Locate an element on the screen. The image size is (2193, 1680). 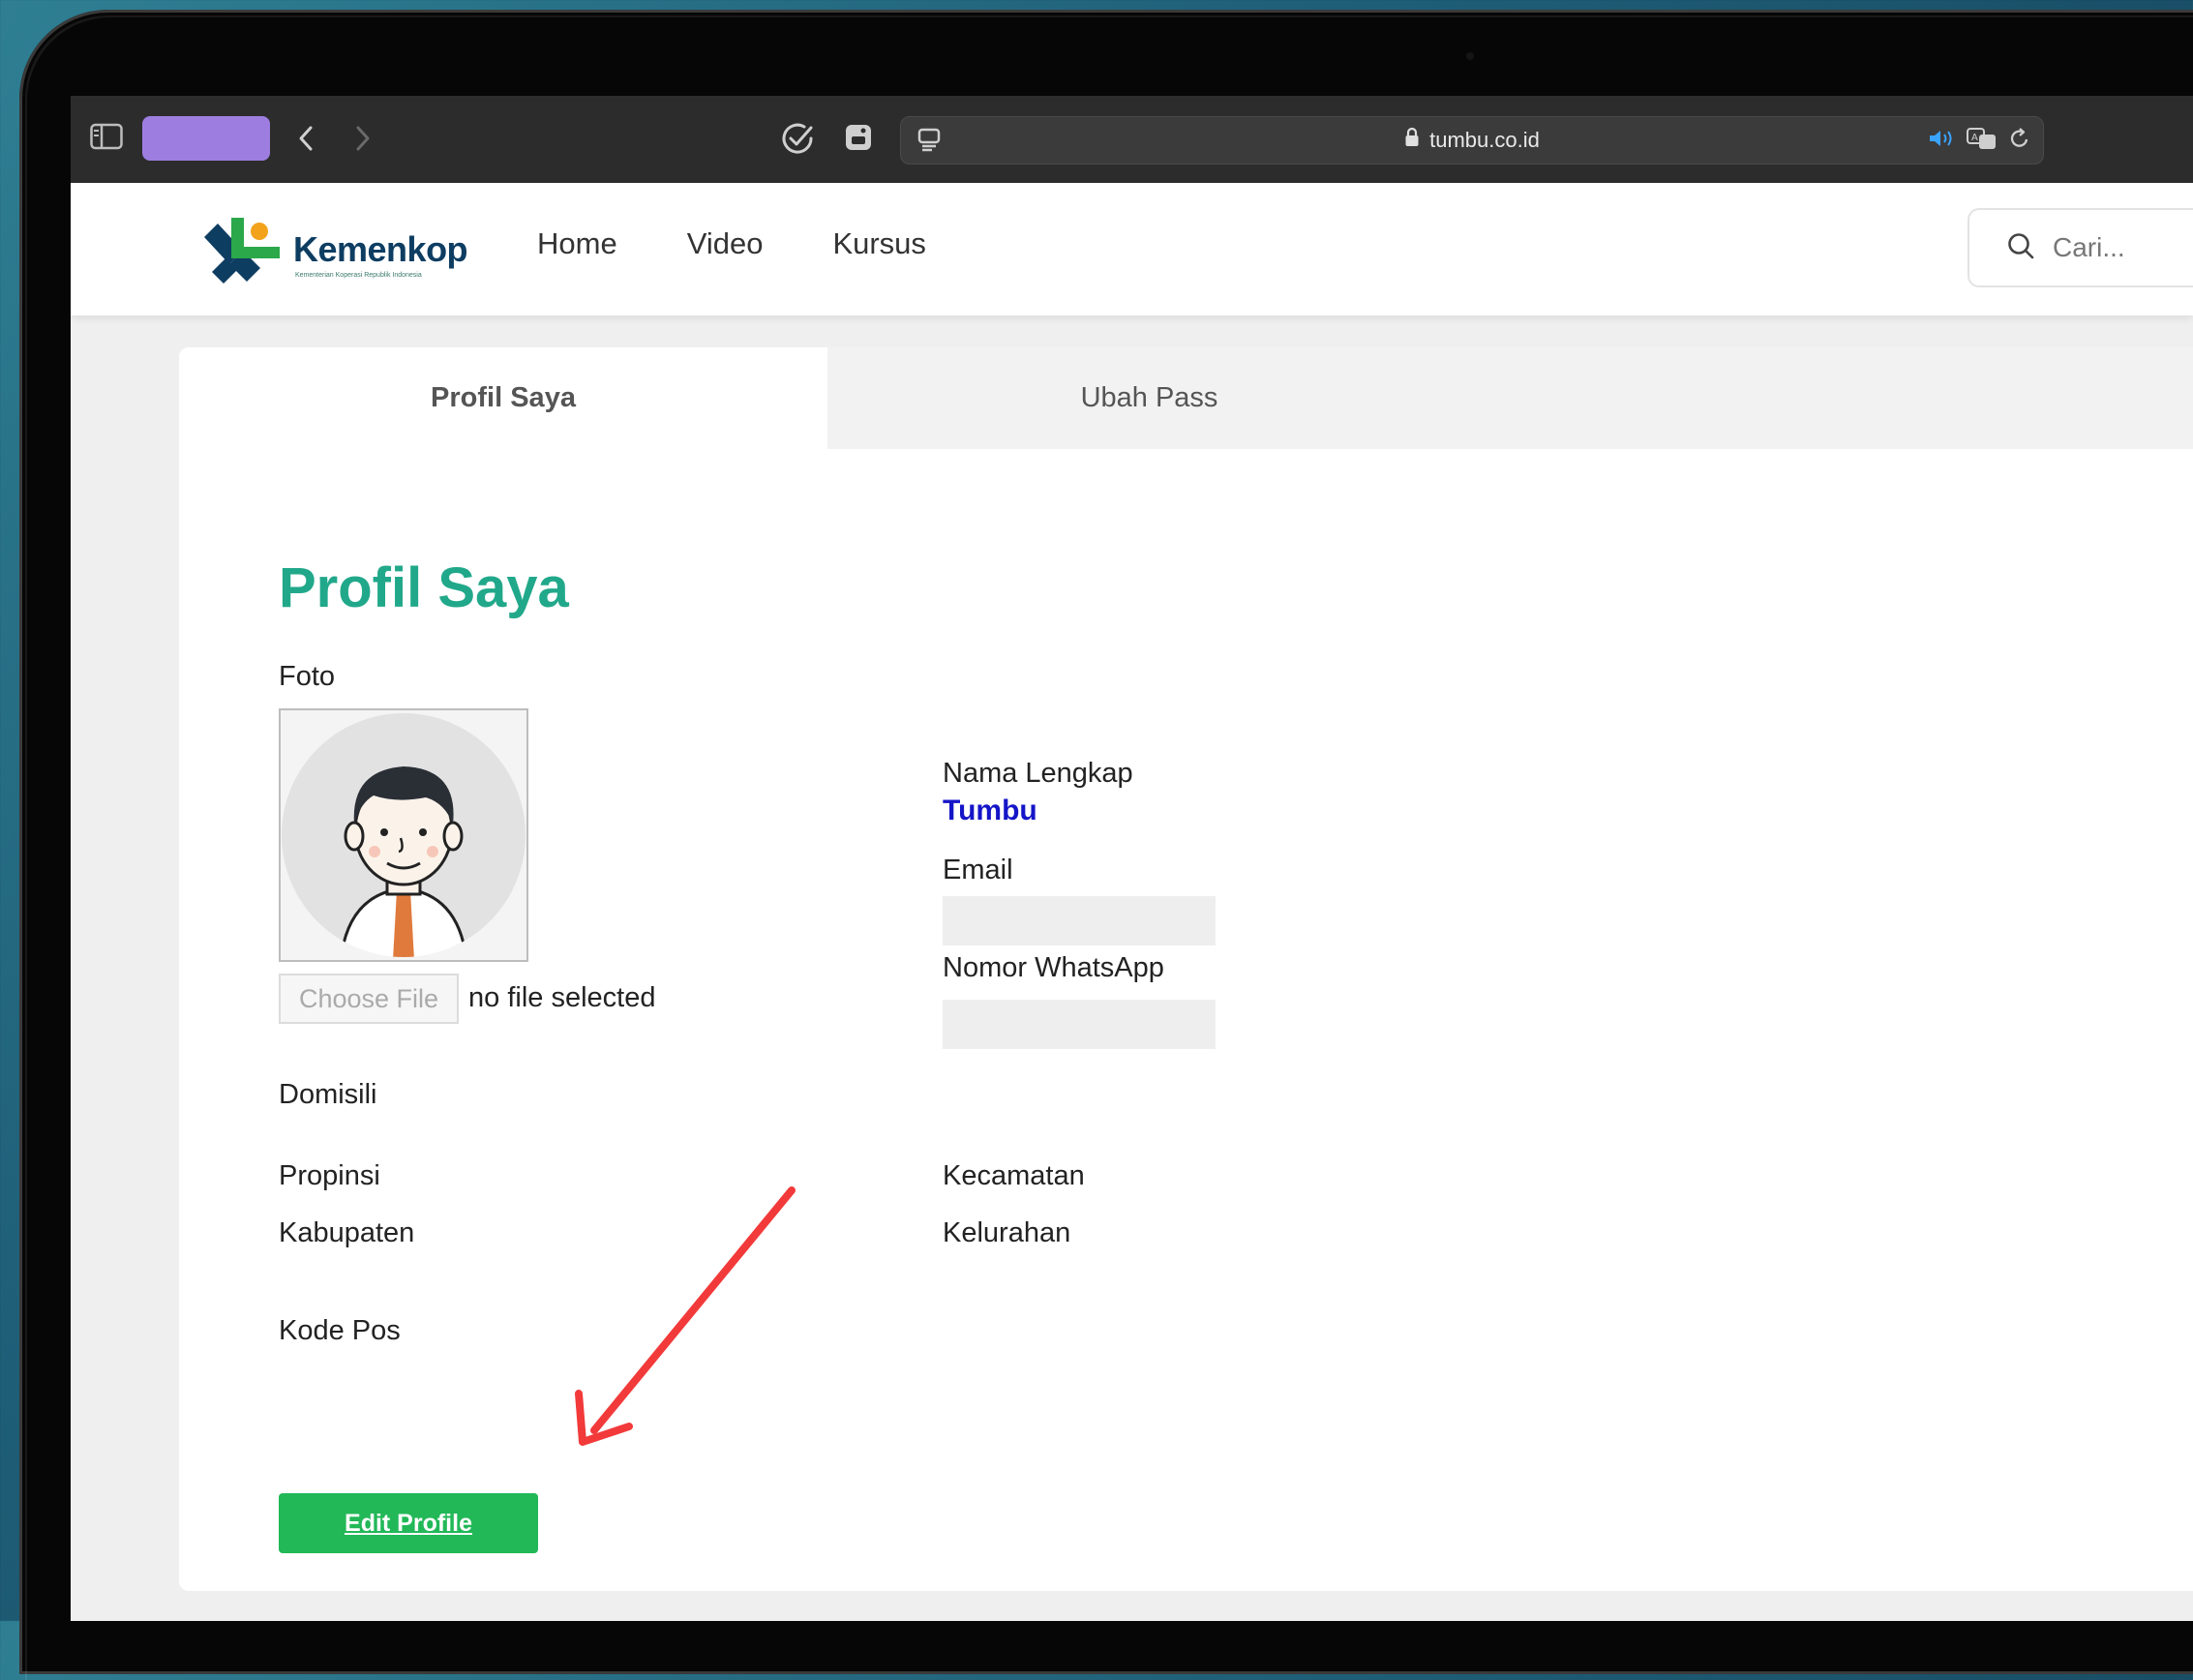
file-status: no file selected is located at coordinates (562, 997).